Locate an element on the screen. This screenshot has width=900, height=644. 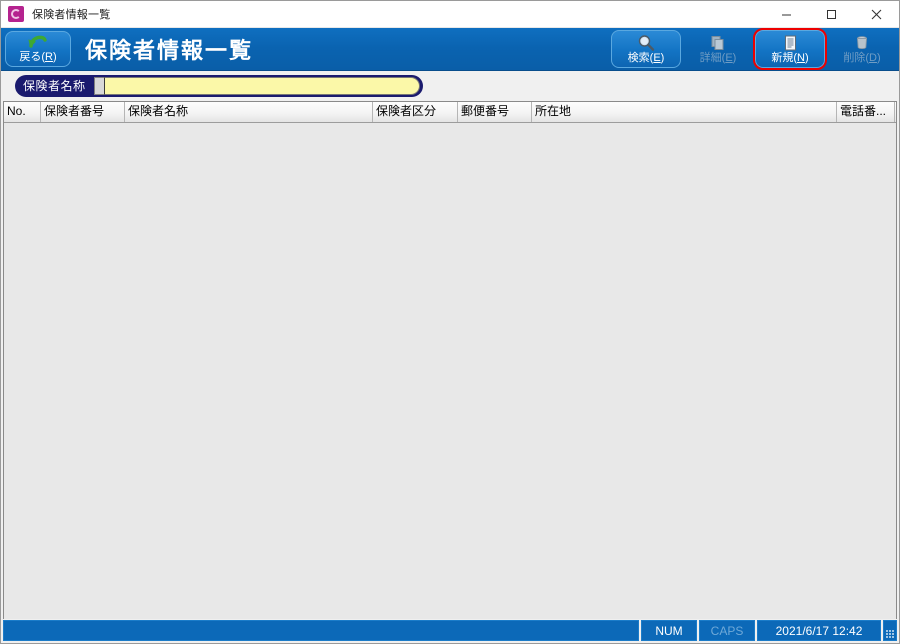
column-header-postal-code: 郵便番号 is located at coordinates (495, 112).